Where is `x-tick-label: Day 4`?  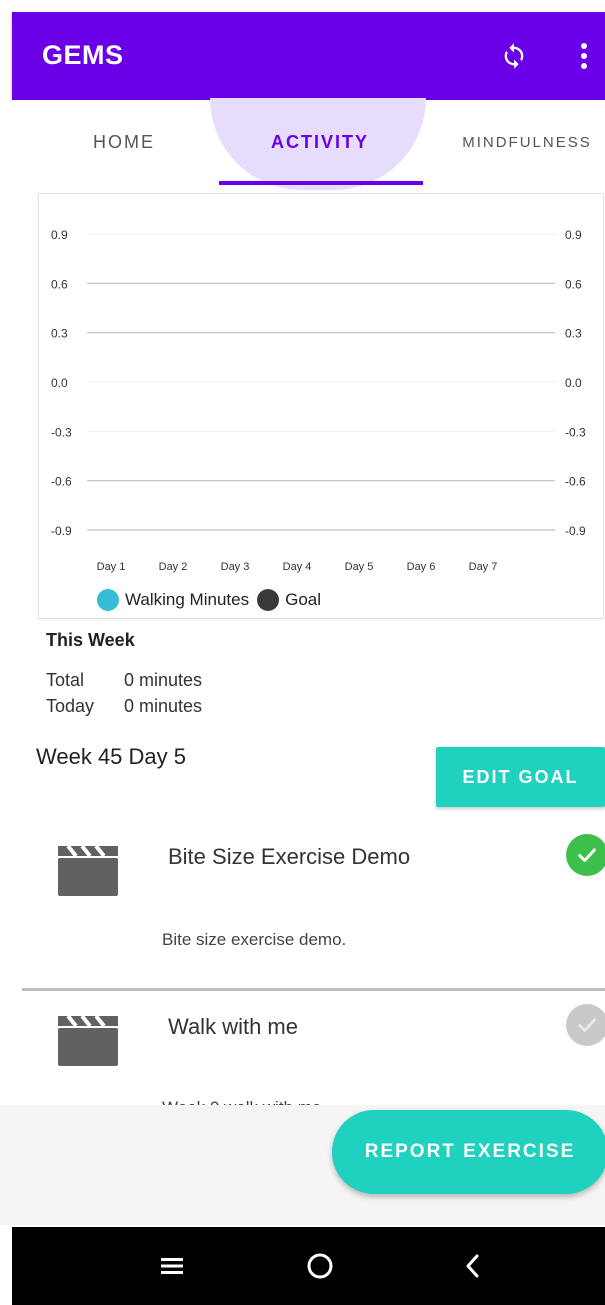
x-tick-label: Day 4 is located at coordinates (297, 567).